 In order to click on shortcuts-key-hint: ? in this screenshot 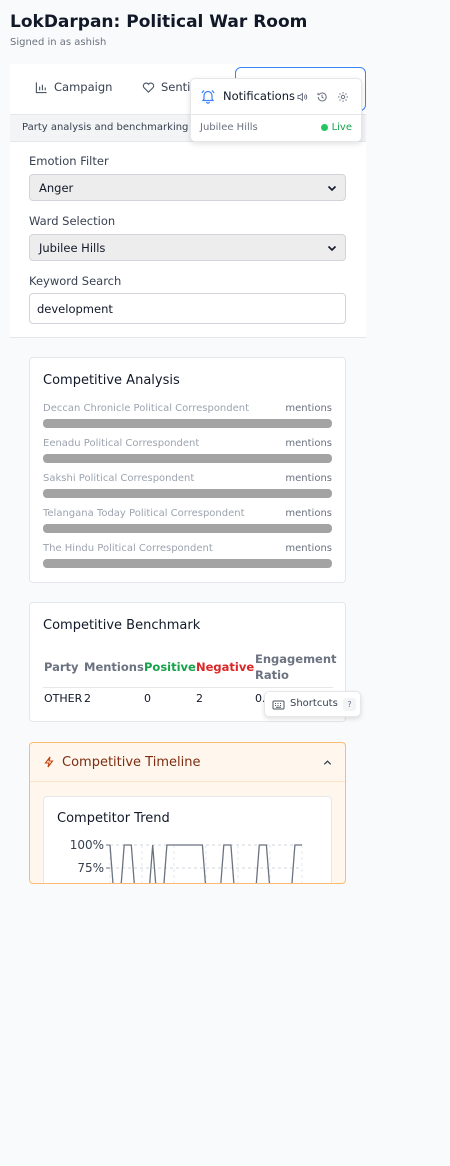, I will do `click(349, 704)`.